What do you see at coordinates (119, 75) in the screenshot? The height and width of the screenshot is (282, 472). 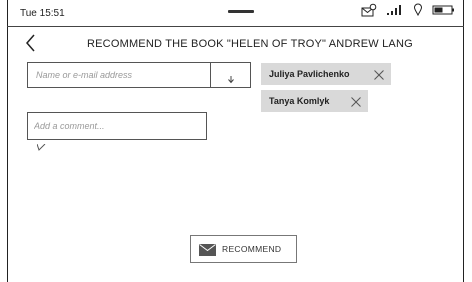 I see `recipient-input` at bounding box center [119, 75].